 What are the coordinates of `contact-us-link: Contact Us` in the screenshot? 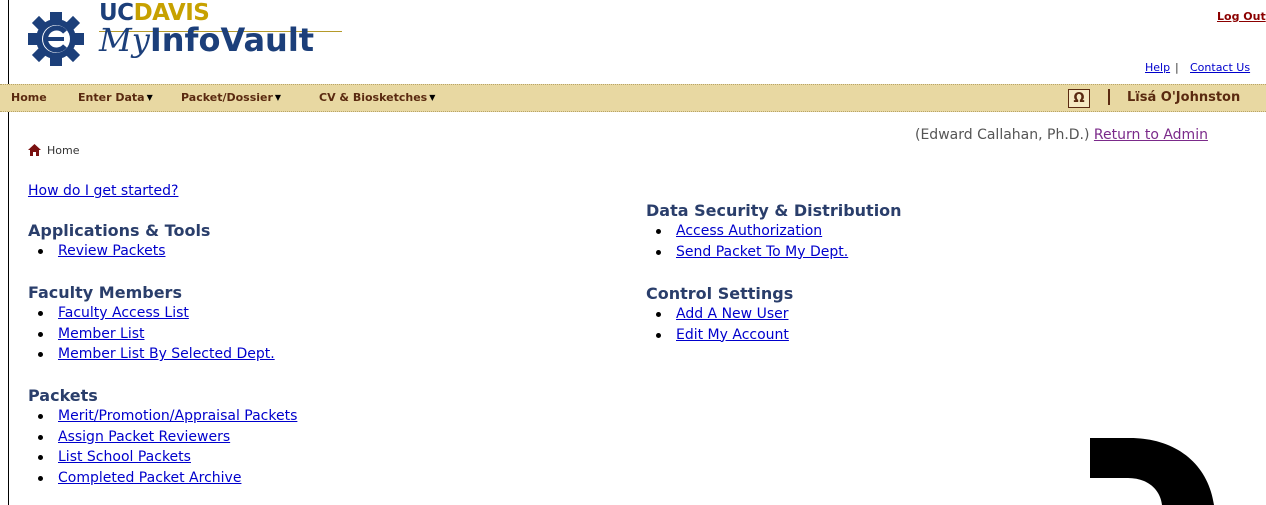 It's located at (1220, 67).